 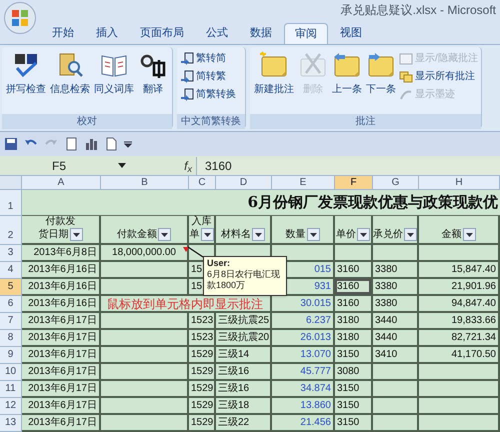 What do you see at coordinates (202, 222) in the screenshot?
I see `column-title: 入库` at bounding box center [202, 222].